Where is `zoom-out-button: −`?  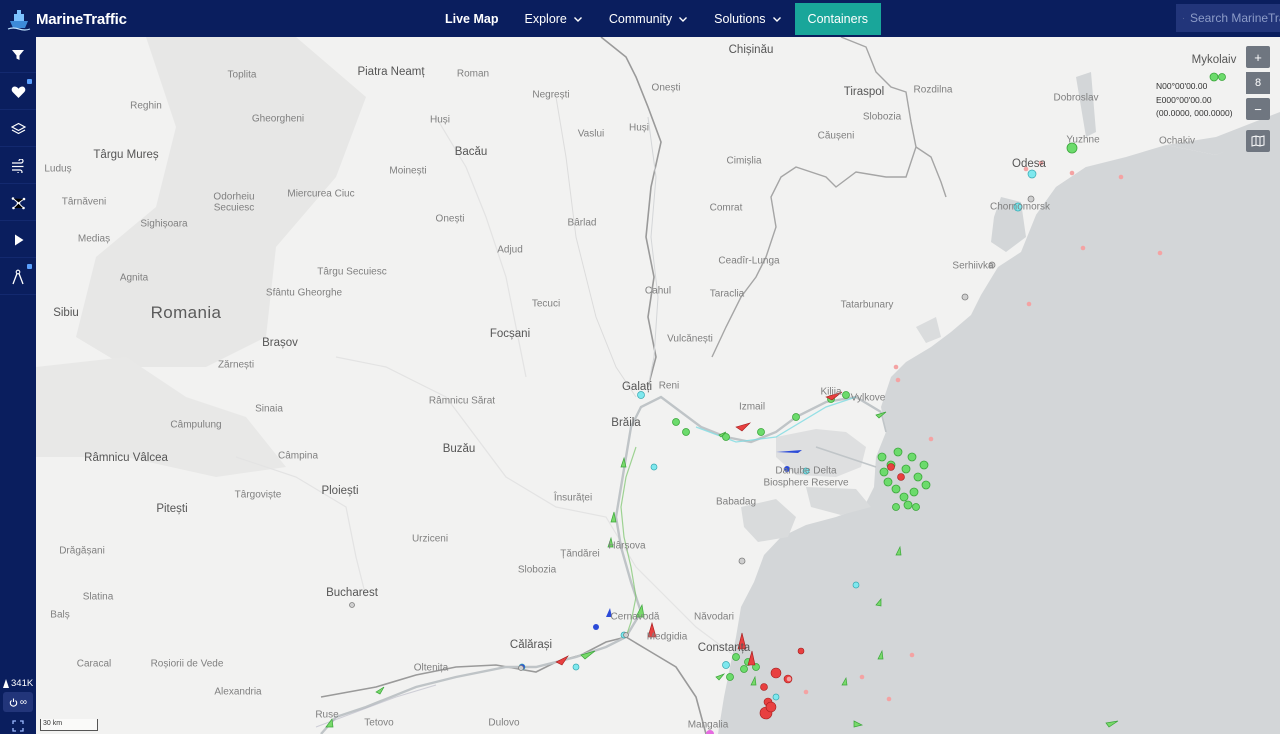 zoom-out-button: − is located at coordinates (1258, 109).